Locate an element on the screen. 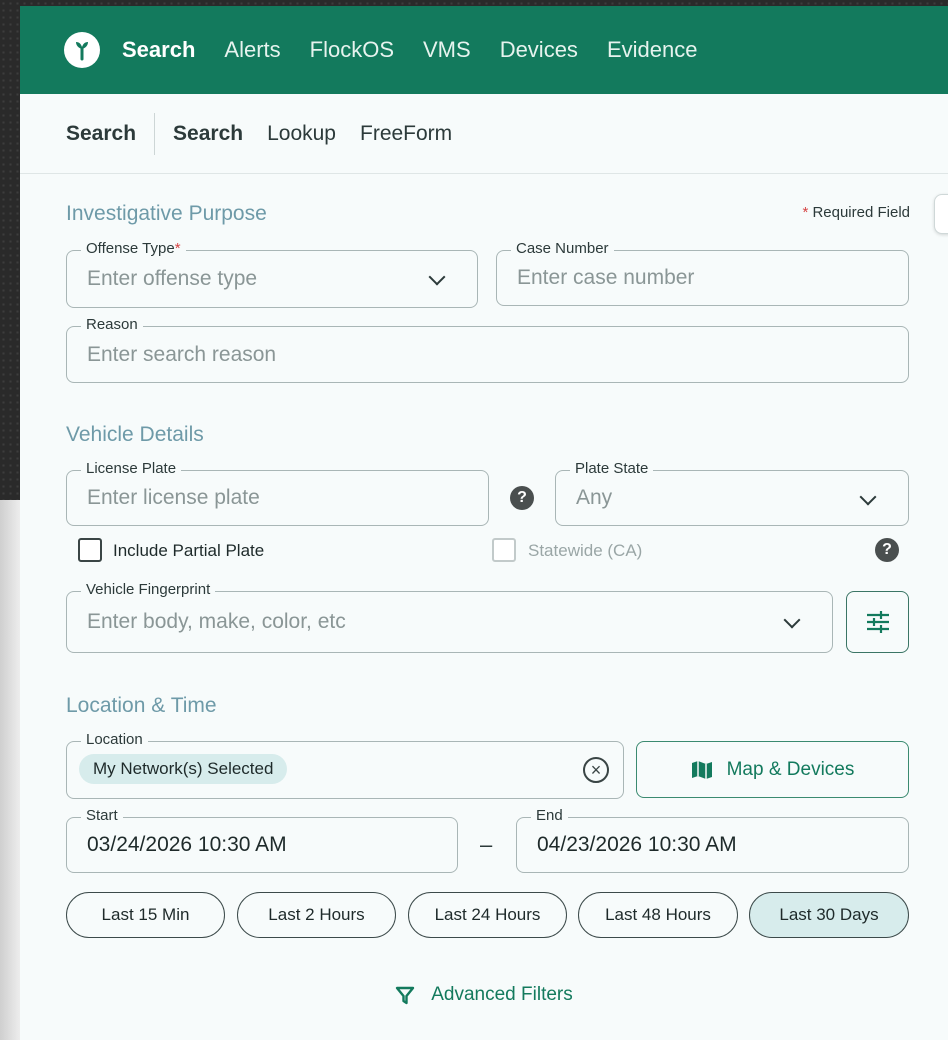 The width and height of the screenshot is (948, 1040). plate-state-label: Plate State is located at coordinates (612, 468).